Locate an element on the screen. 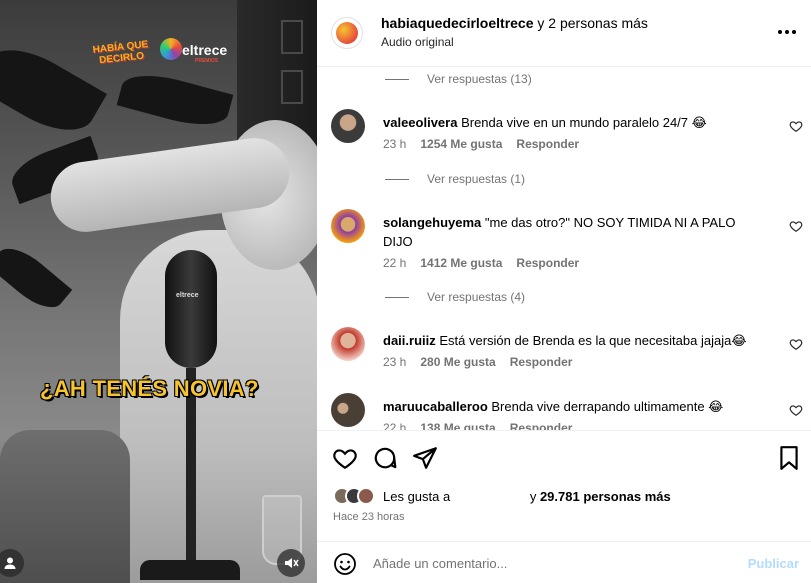 Image resolution: width=811 pixels, height=583 pixels. channel-logo-sub: PREMIOS is located at coordinates (207, 61).